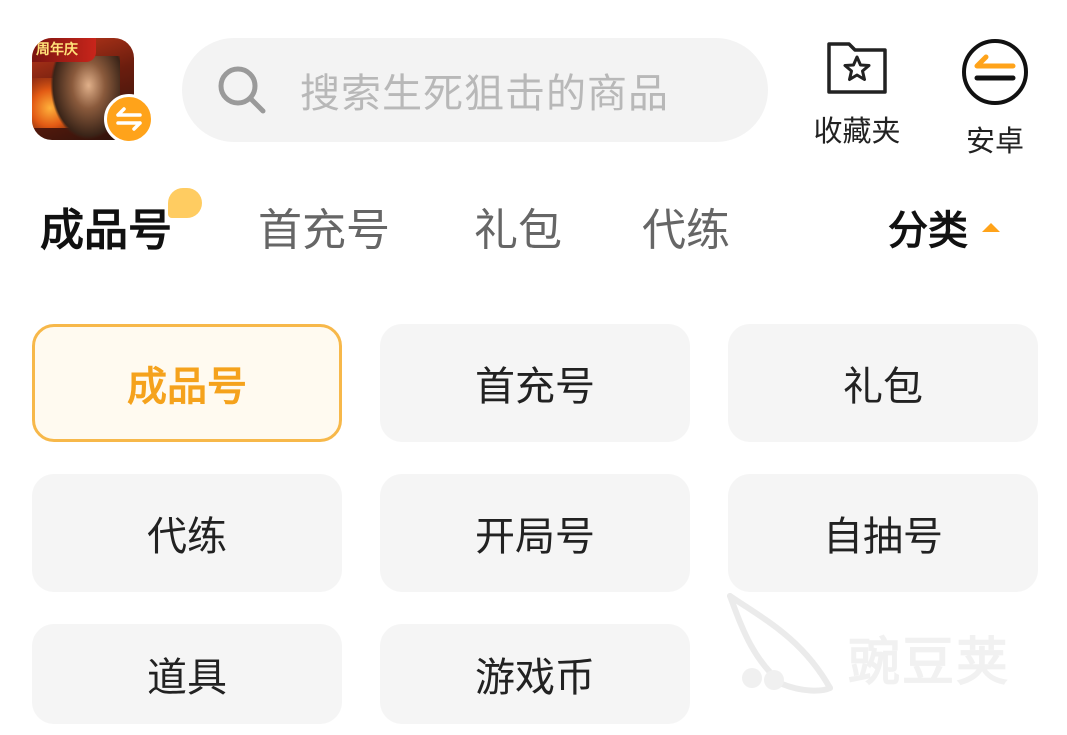  I want to click on search-bar: 搜索生死狙击的商品, so click(475, 90).